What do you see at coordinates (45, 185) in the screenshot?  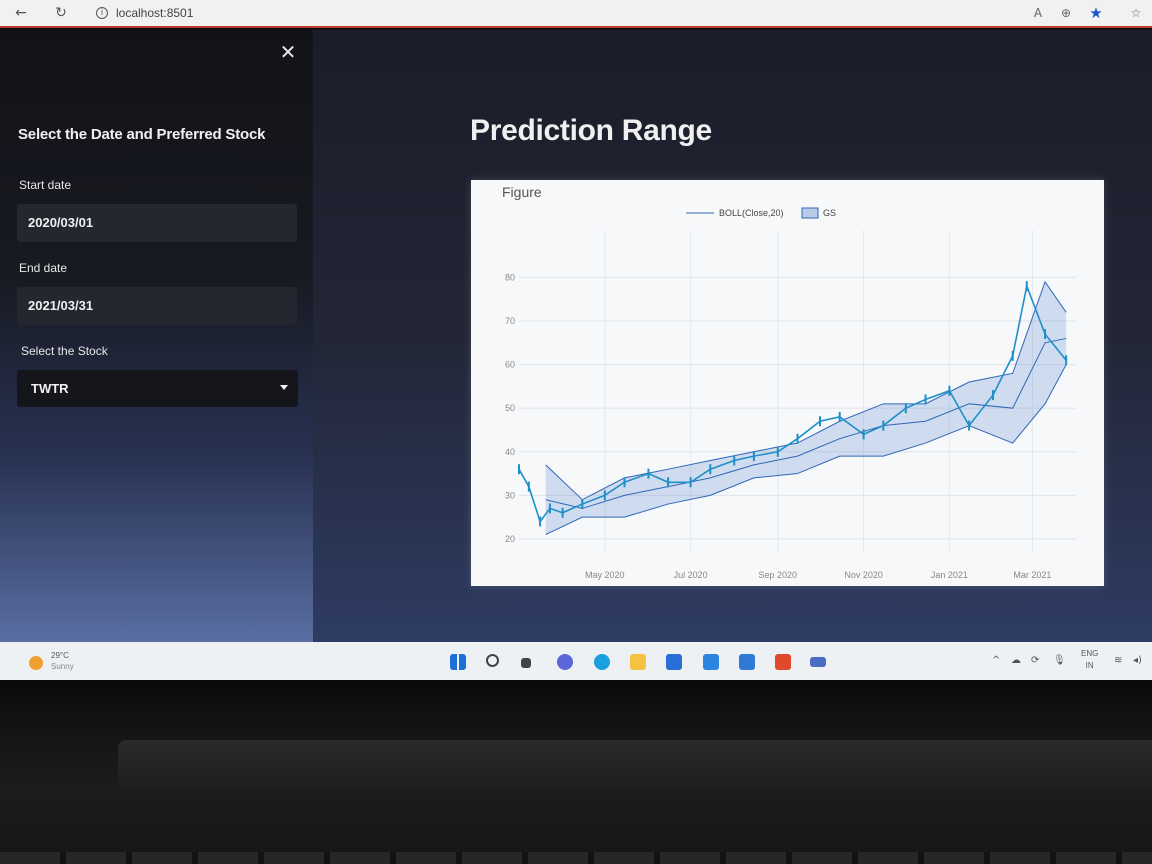 I see `start-date-label: Start date` at bounding box center [45, 185].